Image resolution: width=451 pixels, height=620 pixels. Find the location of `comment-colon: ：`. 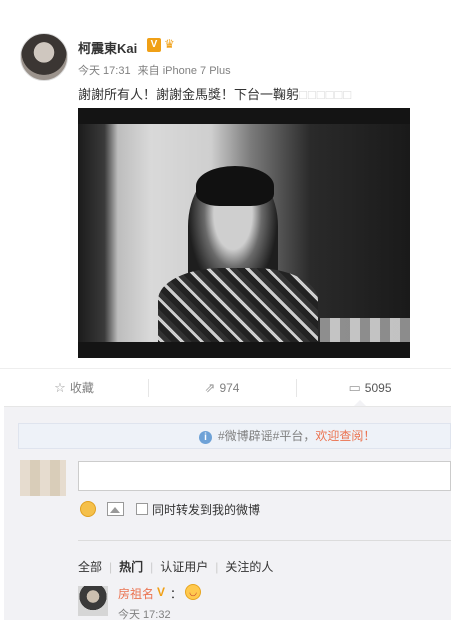

comment-colon: ： is located at coordinates (176, 594).